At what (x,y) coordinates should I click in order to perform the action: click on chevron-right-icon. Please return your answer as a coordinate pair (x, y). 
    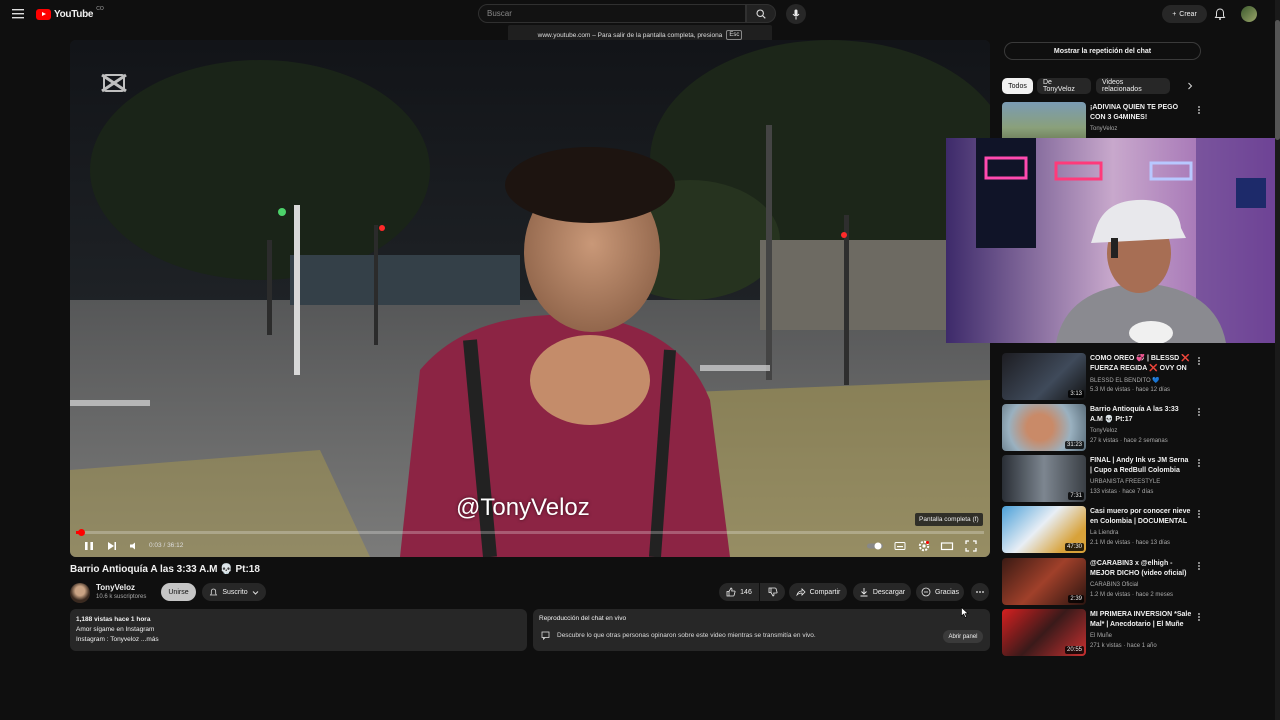
    Looking at the image, I should click on (1190, 86).